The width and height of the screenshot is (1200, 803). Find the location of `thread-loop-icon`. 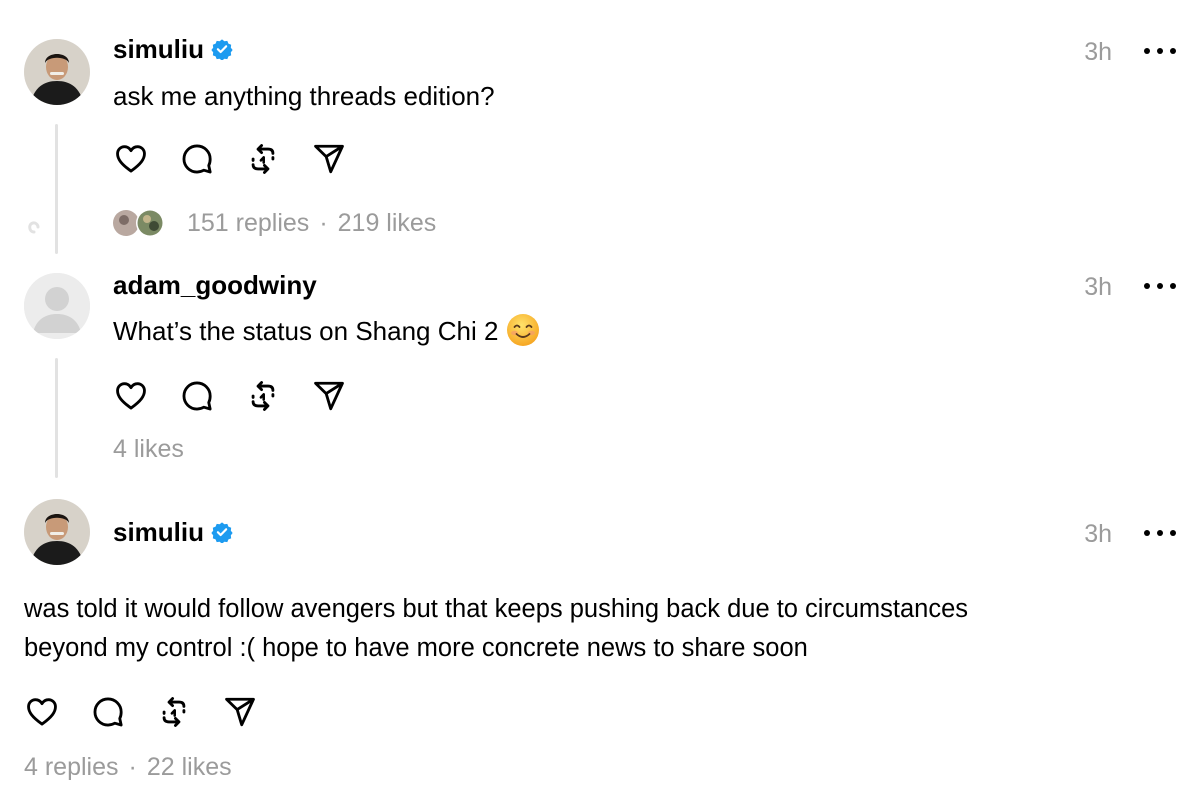

thread-loop-icon is located at coordinates (39, 225).